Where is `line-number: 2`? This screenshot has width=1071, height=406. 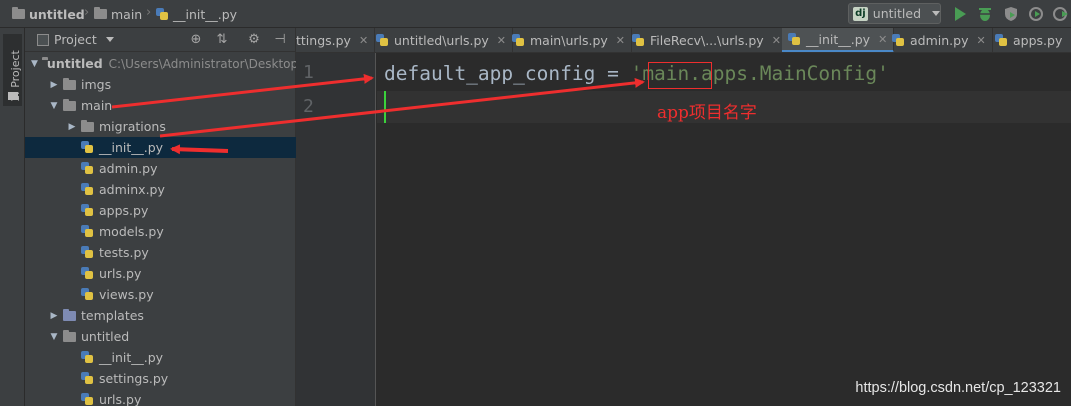
line-number: 2 is located at coordinates (308, 106).